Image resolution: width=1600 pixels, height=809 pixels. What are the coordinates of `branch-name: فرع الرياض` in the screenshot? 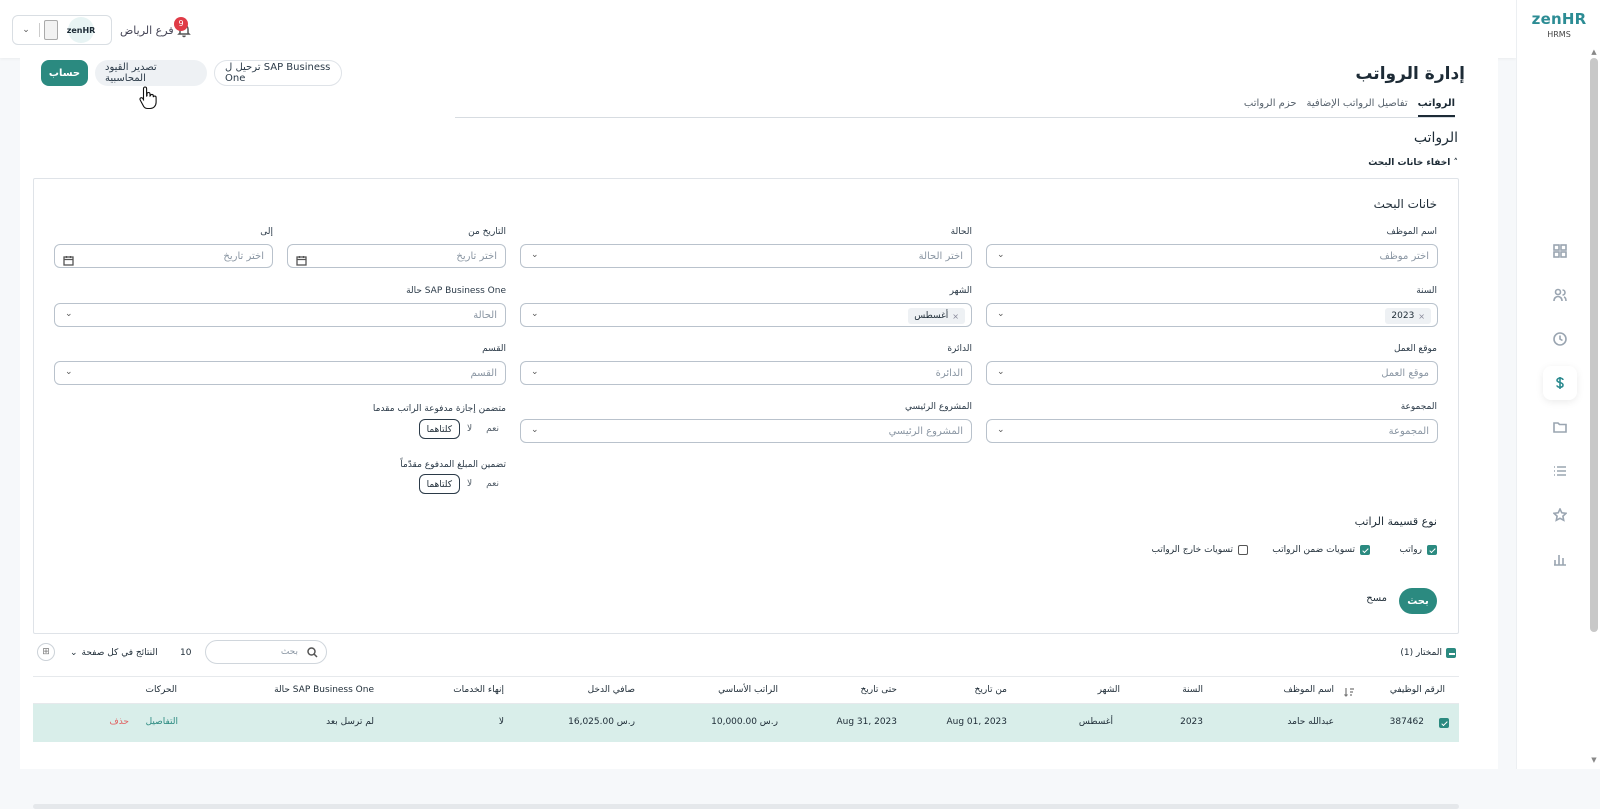 It's located at (147, 30).